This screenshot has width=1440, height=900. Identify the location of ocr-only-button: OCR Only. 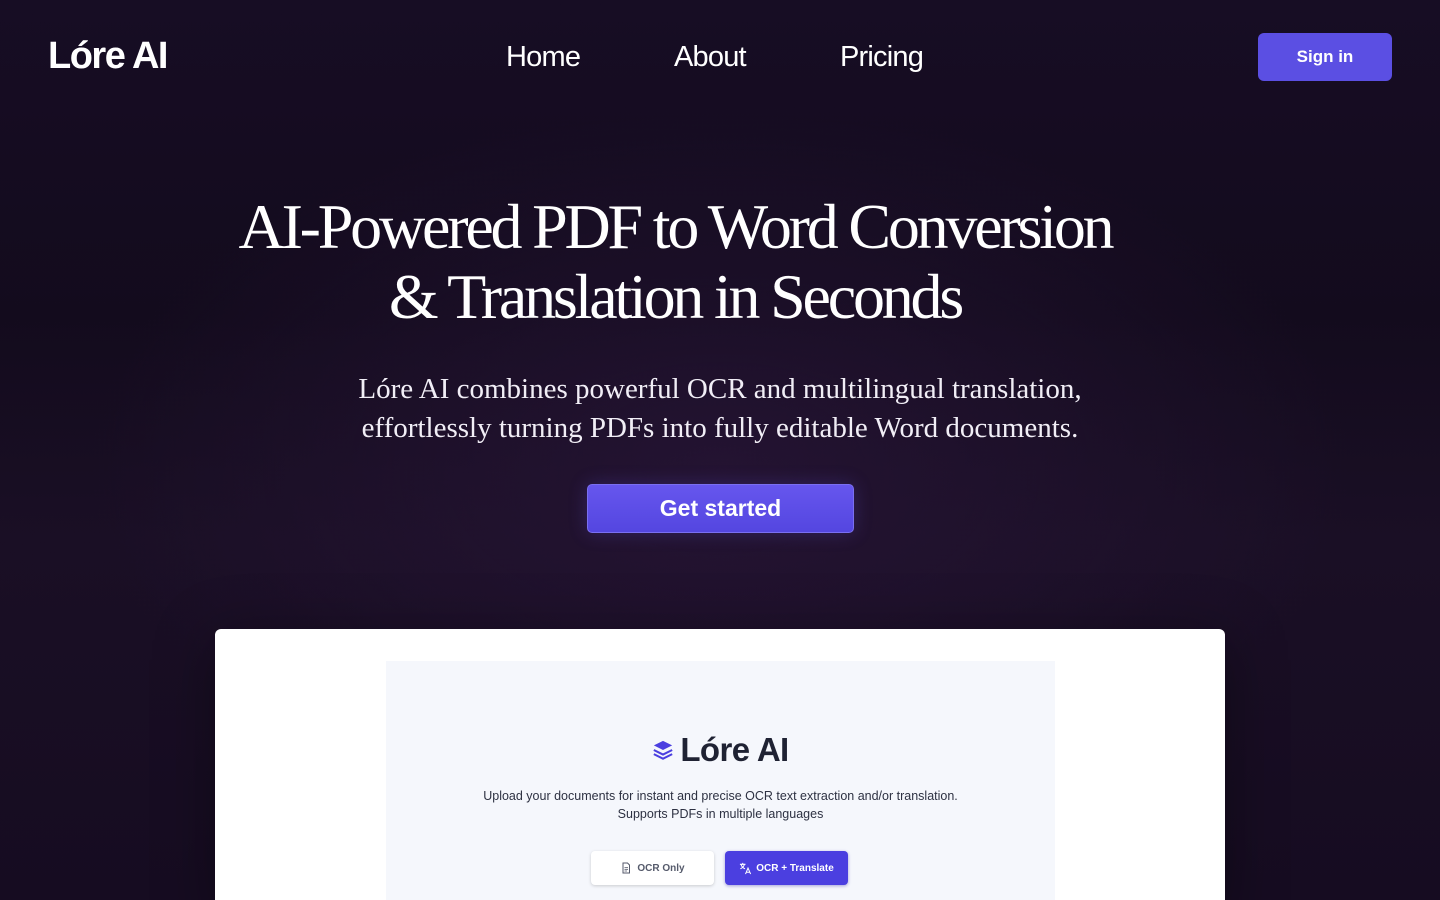
(652, 868).